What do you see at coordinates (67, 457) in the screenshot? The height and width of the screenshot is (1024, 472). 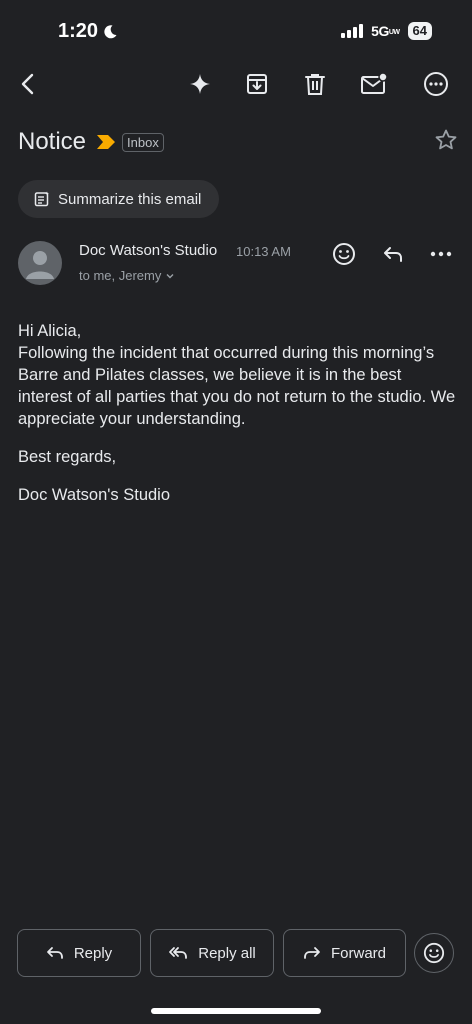 I see `body-closing: Best regards,` at bounding box center [67, 457].